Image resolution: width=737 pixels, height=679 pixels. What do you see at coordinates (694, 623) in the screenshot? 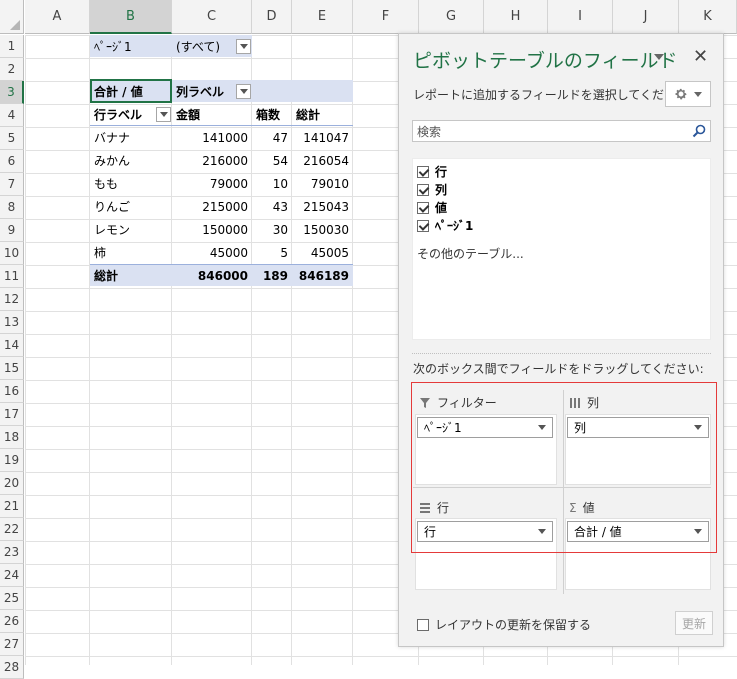
I see `update-button: 更新` at bounding box center [694, 623].